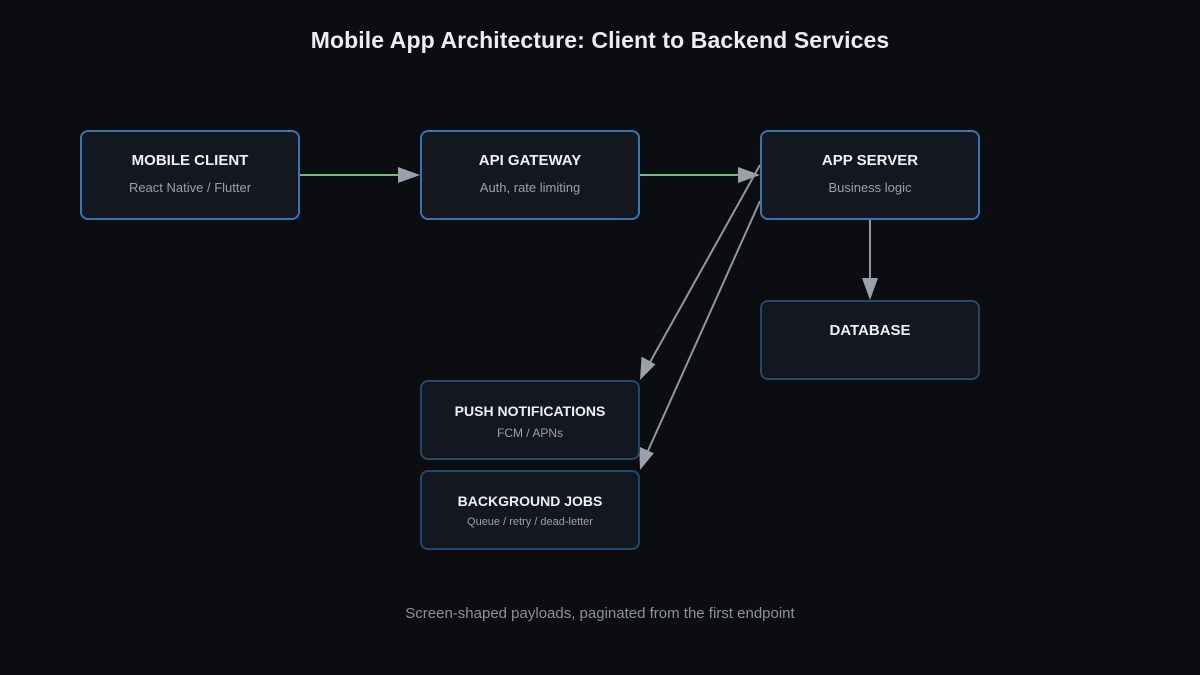 The height and width of the screenshot is (675, 1200). What do you see at coordinates (870, 260) in the screenshot?
I see `edge-app-server-to-database` at bounding box center [870, 260].